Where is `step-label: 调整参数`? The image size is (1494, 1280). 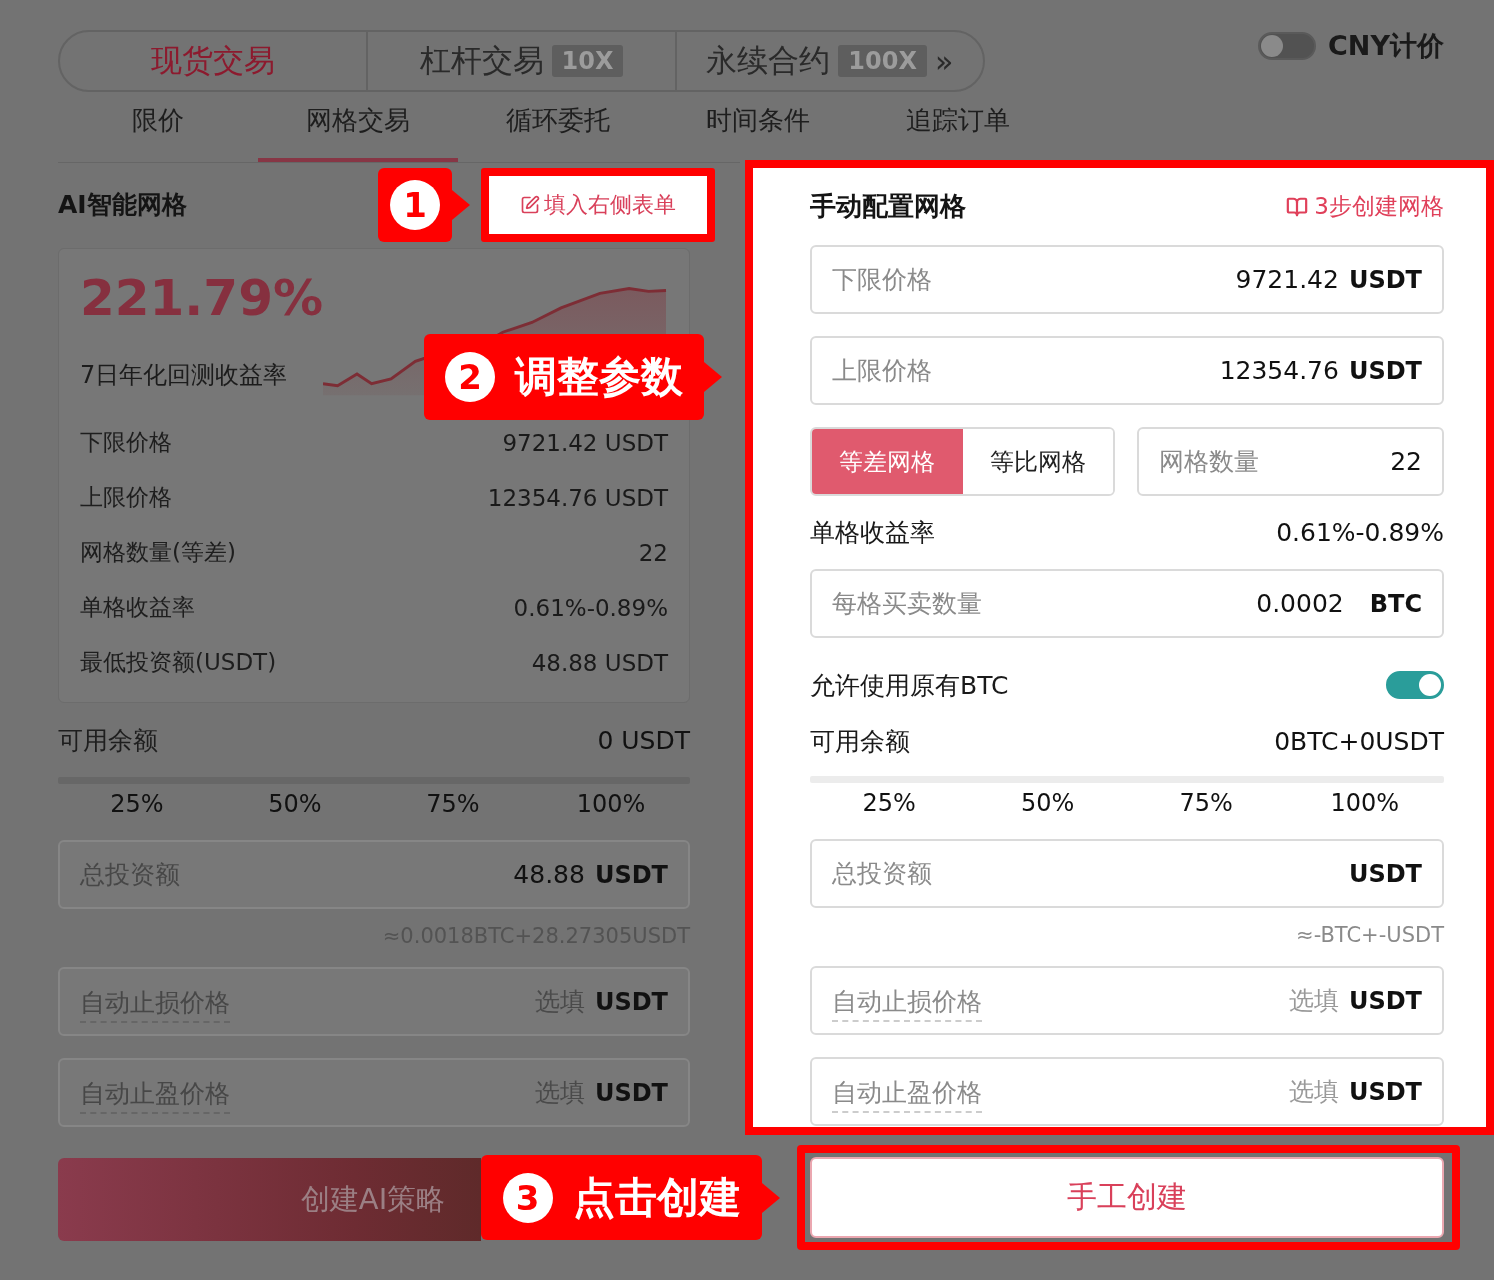
step-label: 调整参数 is located at coordinates (599, 377).